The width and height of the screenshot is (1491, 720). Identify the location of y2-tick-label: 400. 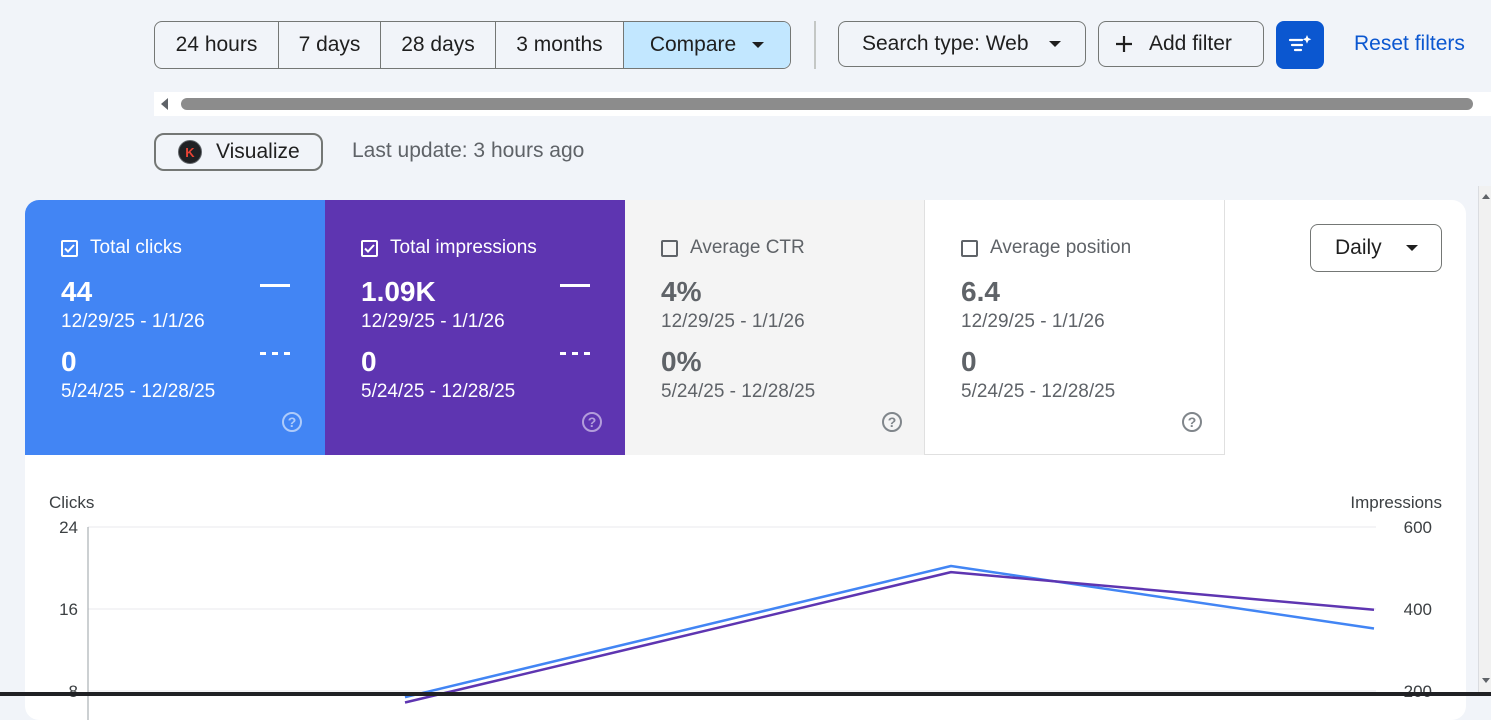
(1418, 609).